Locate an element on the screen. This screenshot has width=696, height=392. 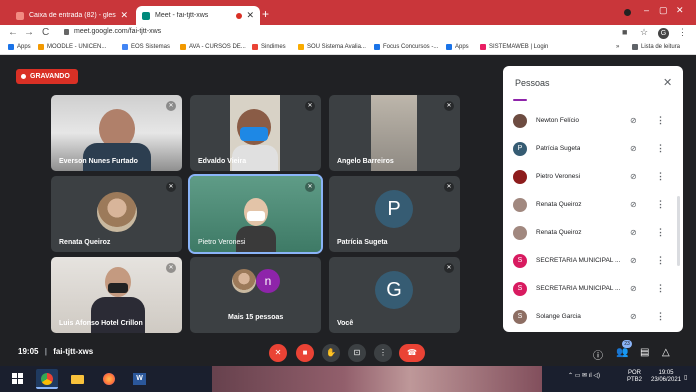
raise-hand-button: ✋ is located at coordinates (331, 353).